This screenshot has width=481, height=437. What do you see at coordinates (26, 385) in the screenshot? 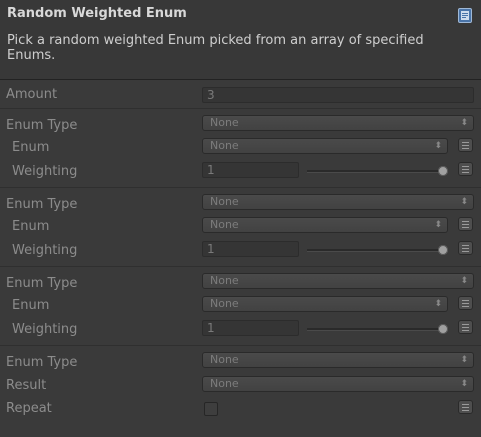
I see `result-label: Result` at bounding box center [26, 385].